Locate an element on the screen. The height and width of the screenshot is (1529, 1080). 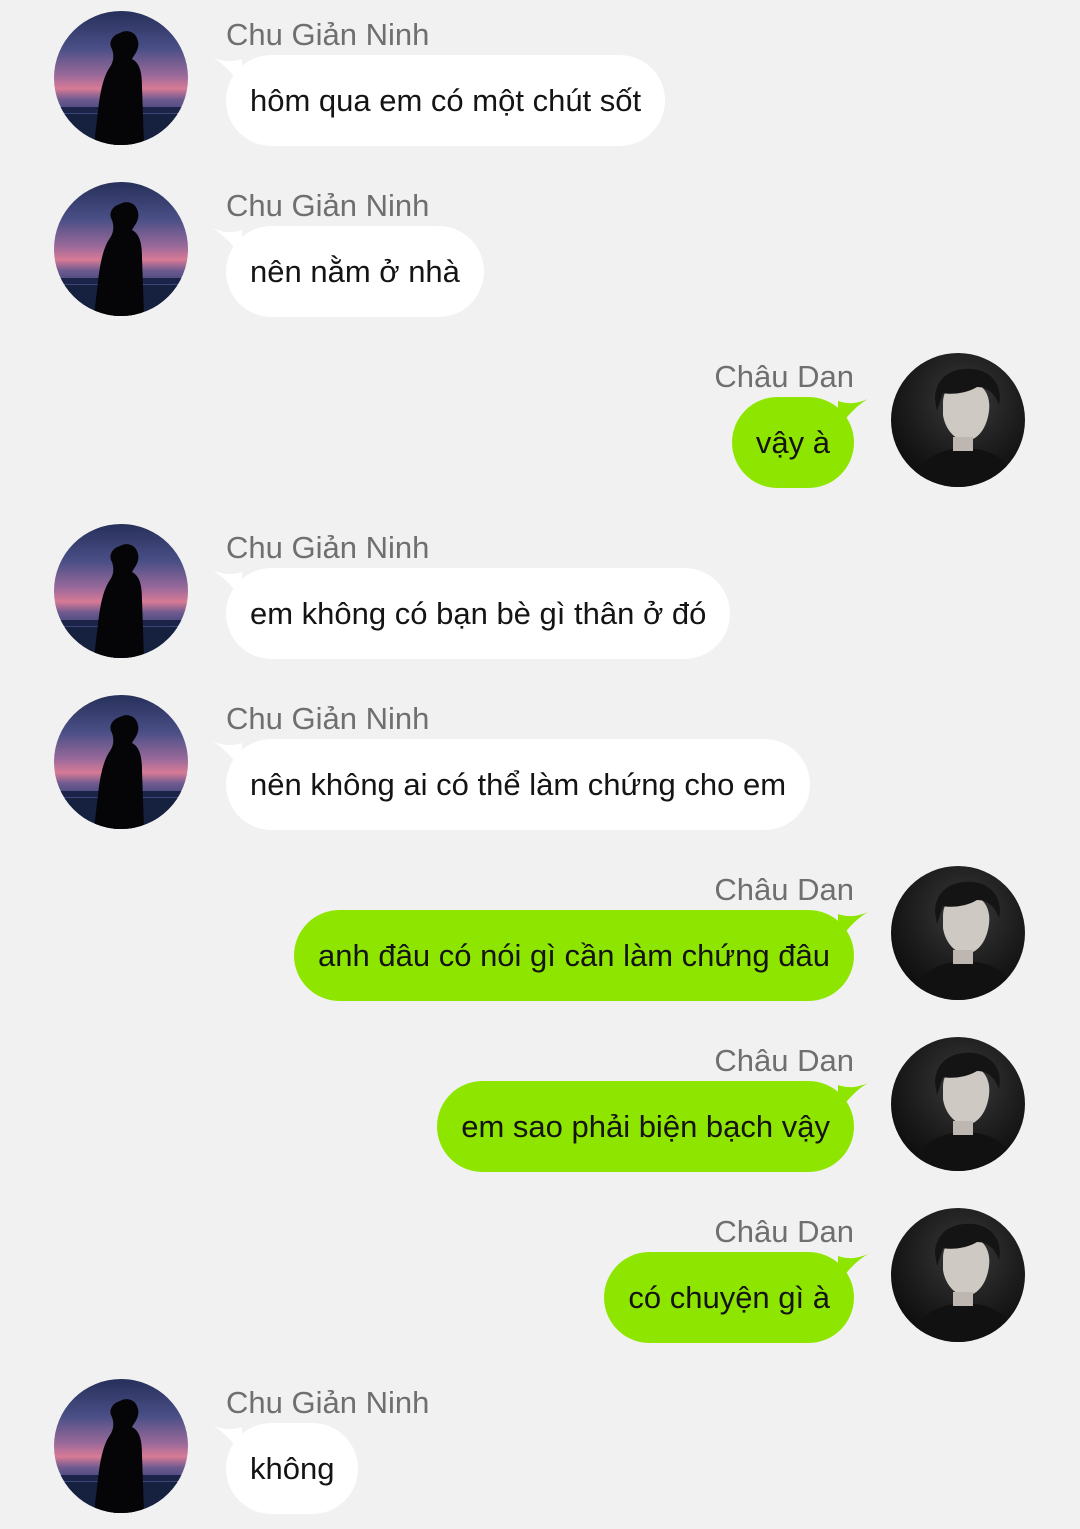
message-bubble: có chuyện gì à is located at coordinates (736, 1297).